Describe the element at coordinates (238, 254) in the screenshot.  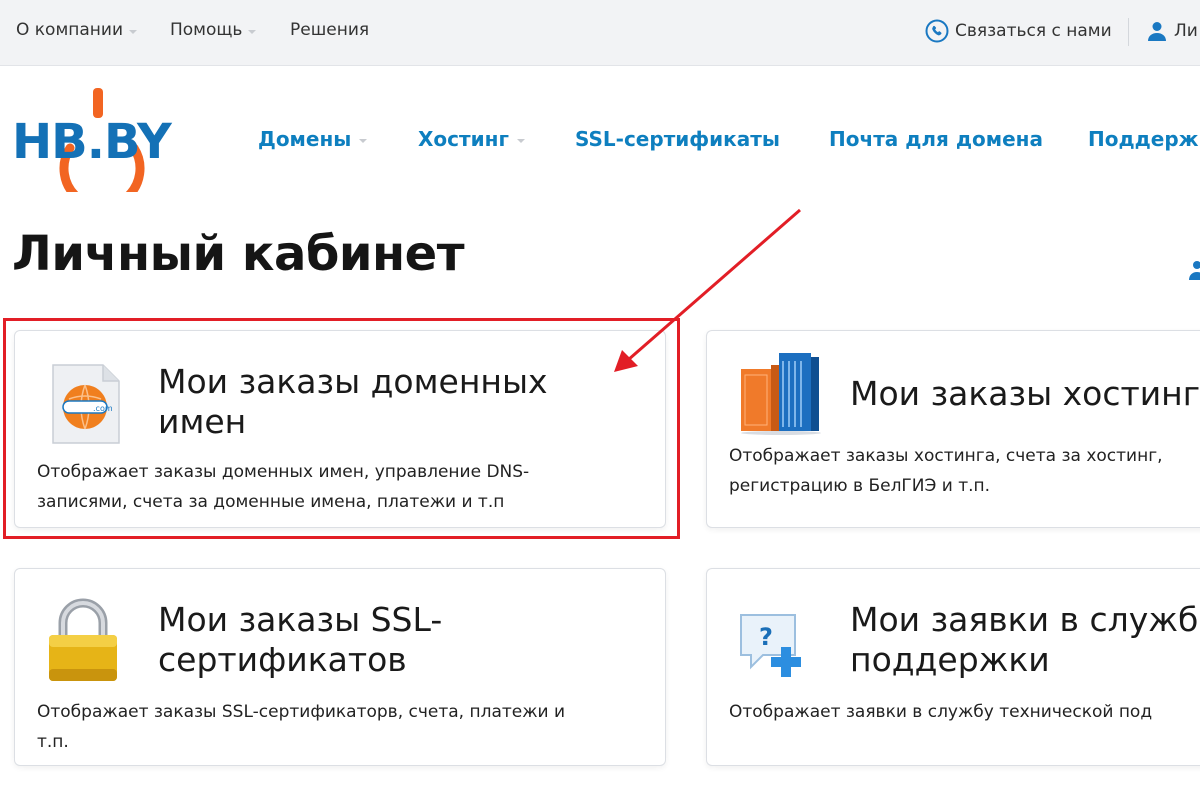
I see `page-title: Личный кабинет` at that location.